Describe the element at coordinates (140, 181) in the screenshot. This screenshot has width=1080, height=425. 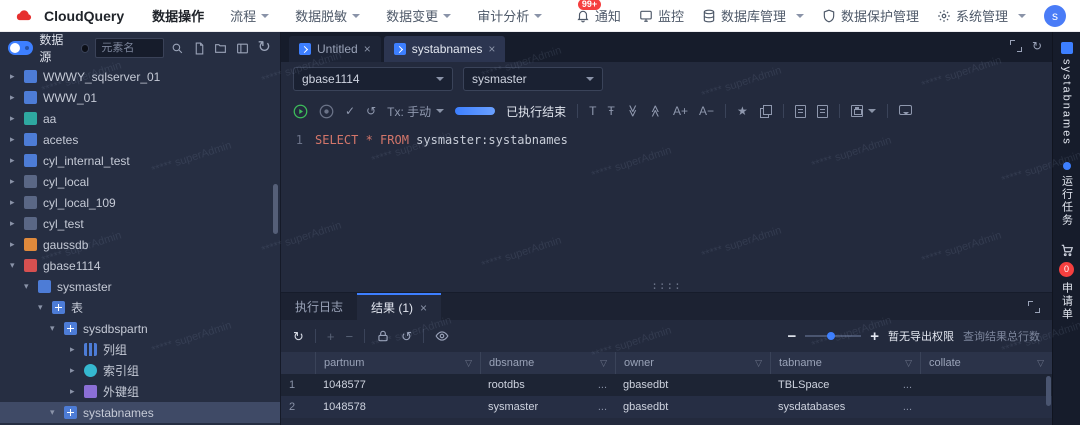
I see `tree-item-database: ▸ cyl_local` at that location.